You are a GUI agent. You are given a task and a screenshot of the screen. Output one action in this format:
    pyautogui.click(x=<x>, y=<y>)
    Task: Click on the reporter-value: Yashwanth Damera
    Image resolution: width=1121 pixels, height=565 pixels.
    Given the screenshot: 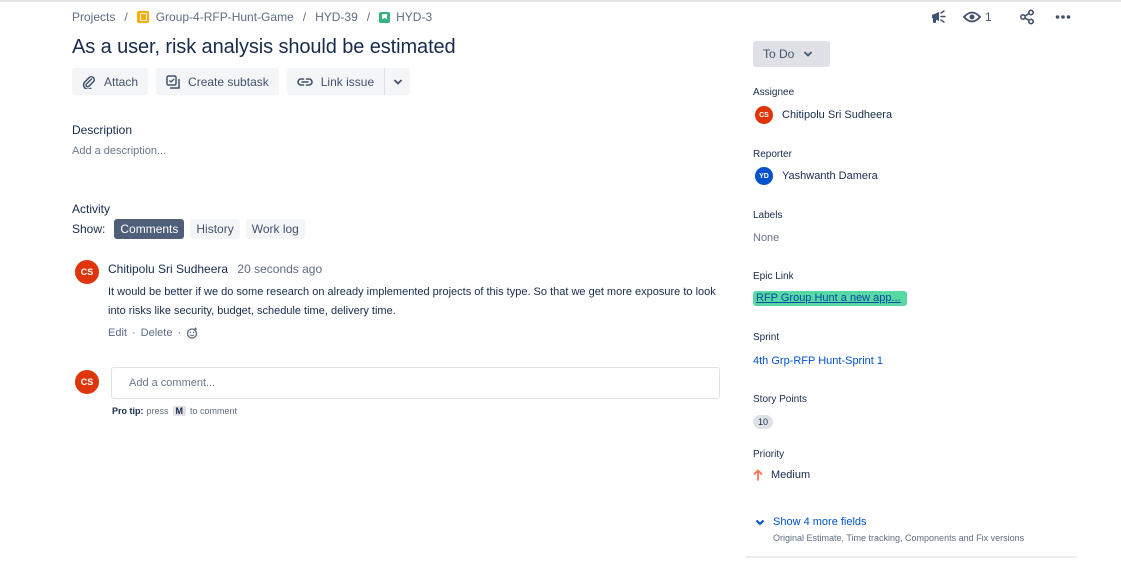 What is the action you would take?
    pyautogui.click(x=830, y=176)
    